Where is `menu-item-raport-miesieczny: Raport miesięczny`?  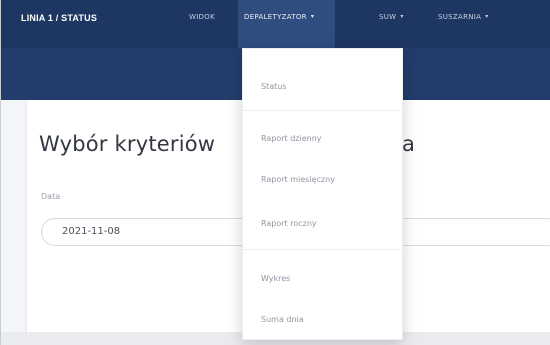 menu-item-raport-miesieczny: Raport miesięczny is located at coordinates (323, 179).